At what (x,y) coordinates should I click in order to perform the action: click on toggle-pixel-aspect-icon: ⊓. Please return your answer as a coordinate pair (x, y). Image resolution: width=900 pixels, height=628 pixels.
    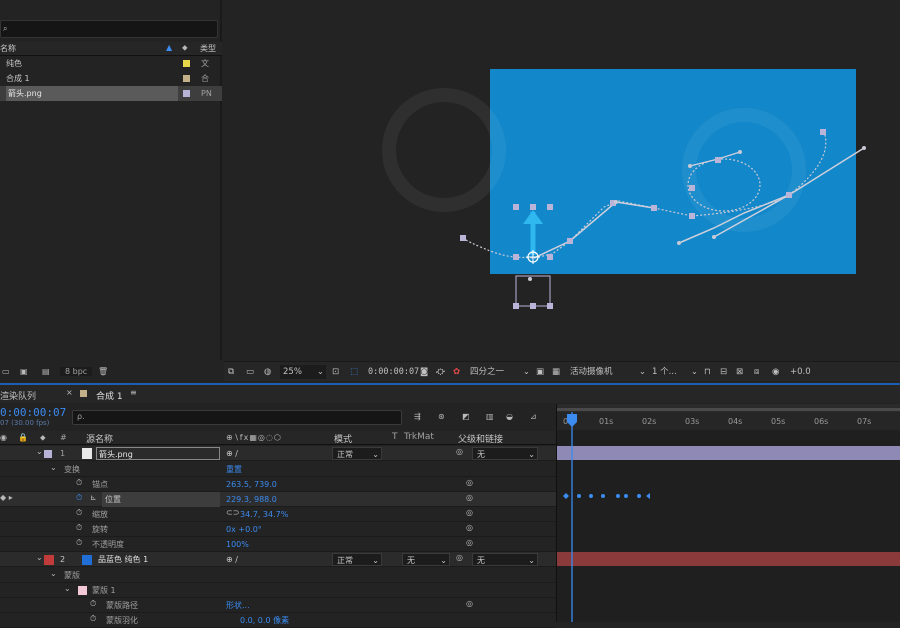
    Looking at the image, I should click on (707, 372).